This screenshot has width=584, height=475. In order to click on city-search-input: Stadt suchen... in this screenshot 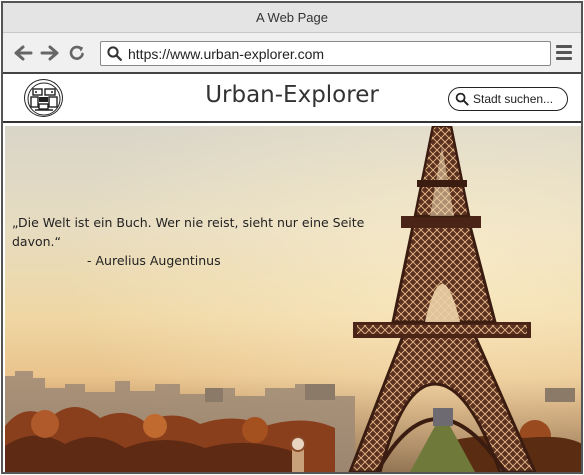, I will do `click(508, 99)`.